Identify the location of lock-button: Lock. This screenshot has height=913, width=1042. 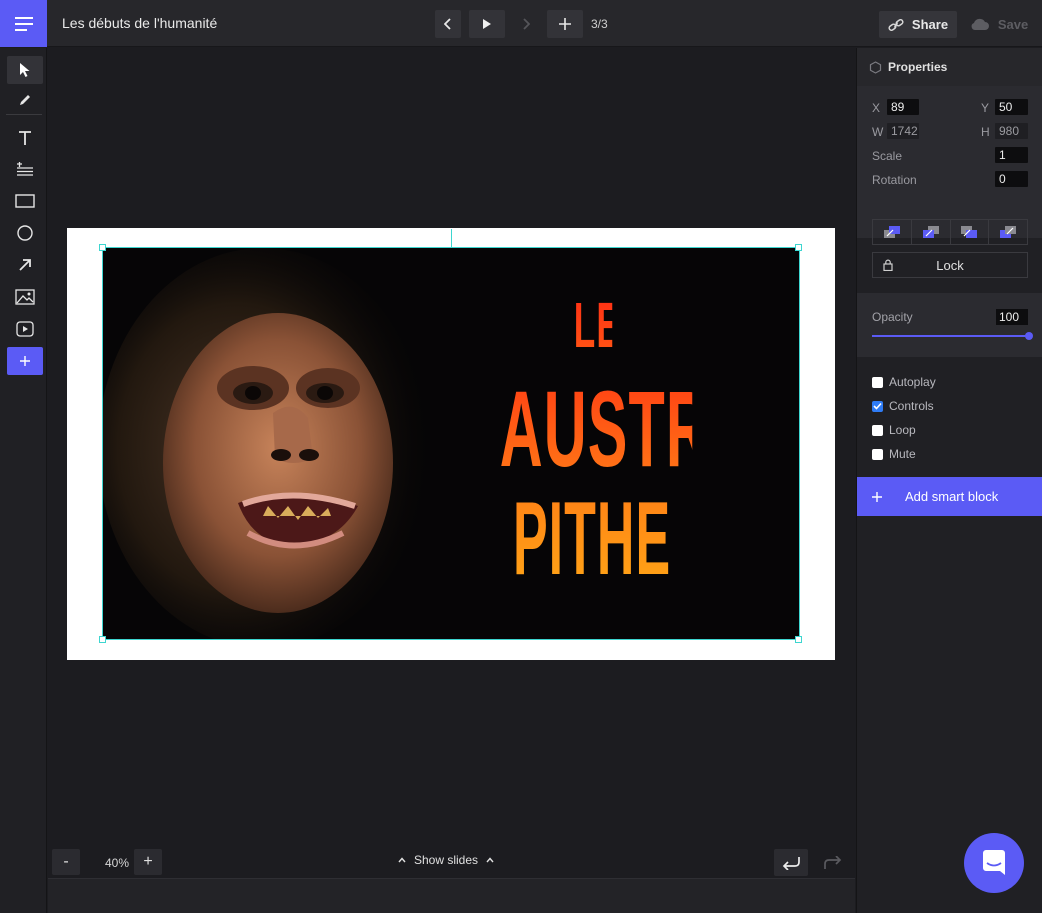
(950, 265).